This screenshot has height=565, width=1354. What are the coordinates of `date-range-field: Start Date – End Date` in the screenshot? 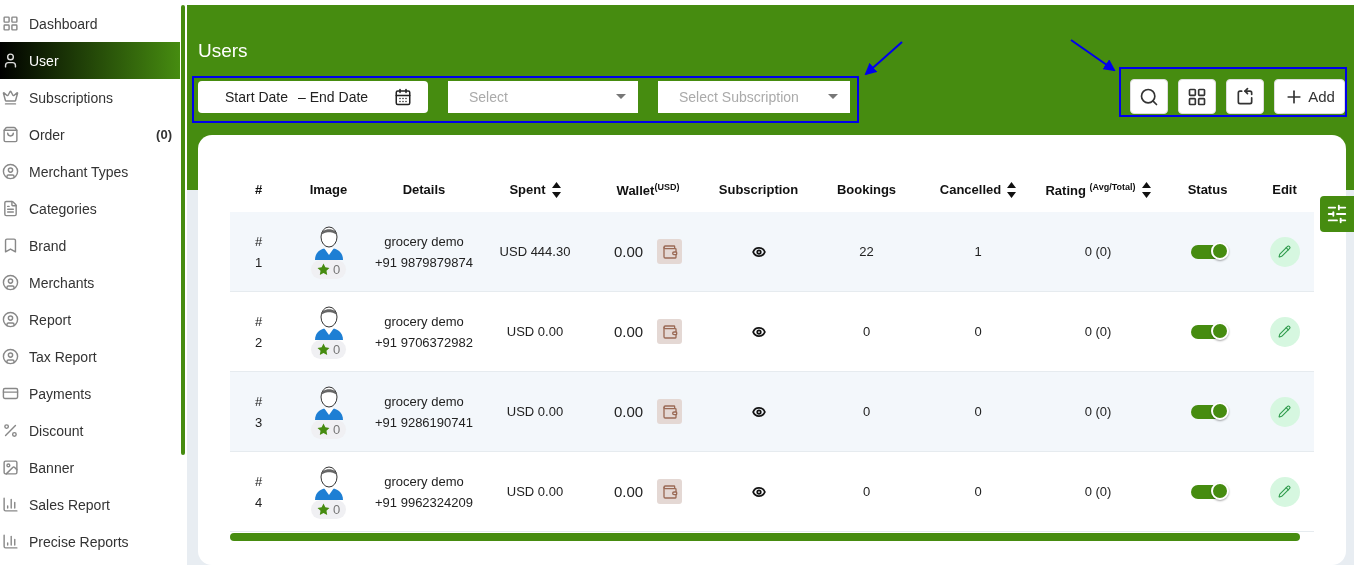 It's located at (313, 96).